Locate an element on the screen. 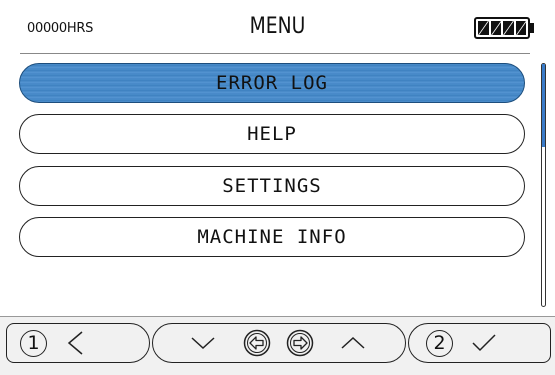 This screenshot has width=555, height=375. menu-item-label: SETTINGS is located at coordinates (272, 186).